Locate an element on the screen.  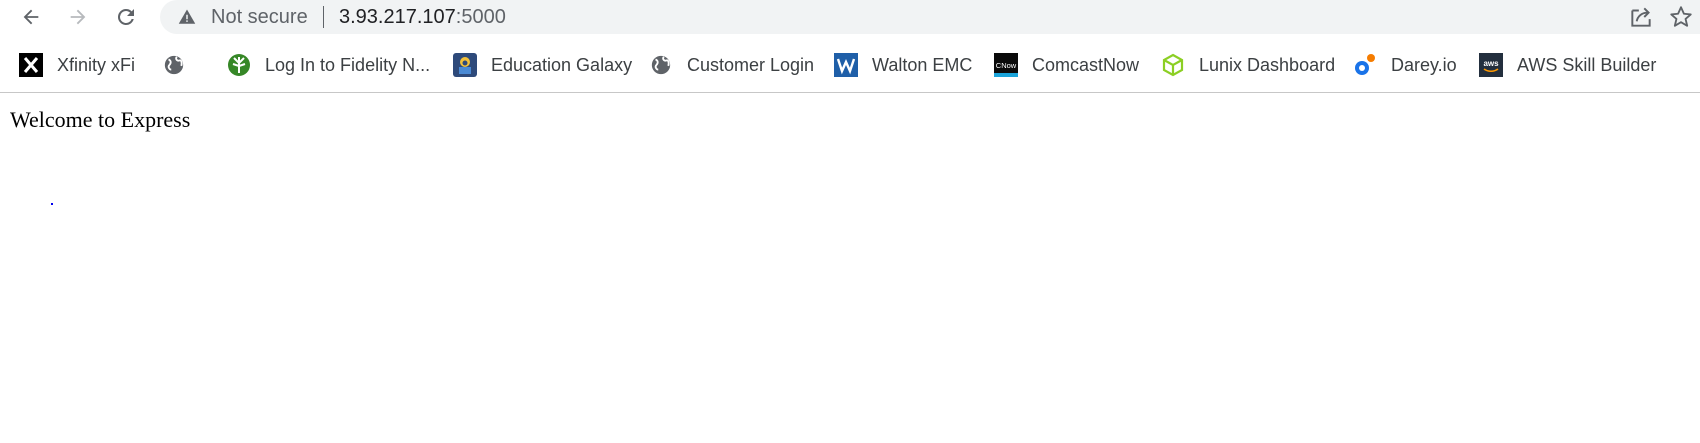
xfinity-x-icon is located at coordinates (31, 65).